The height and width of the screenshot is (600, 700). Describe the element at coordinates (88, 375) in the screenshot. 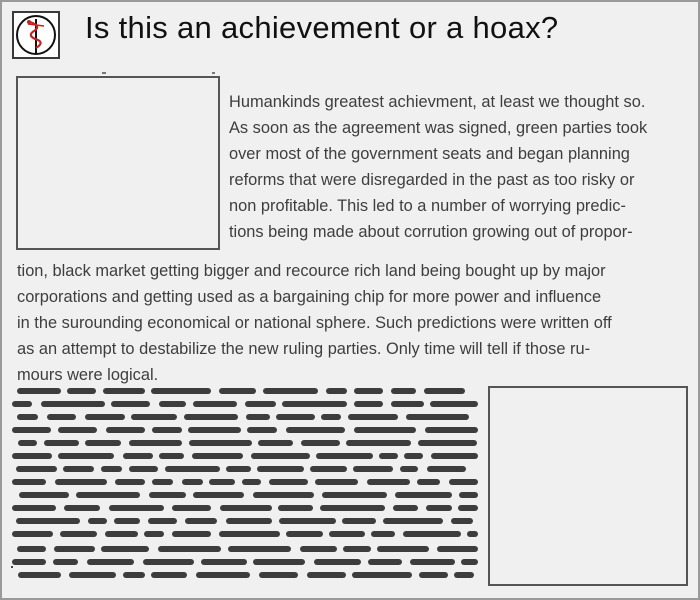

I see `article-line: mours were logical.` at that location.